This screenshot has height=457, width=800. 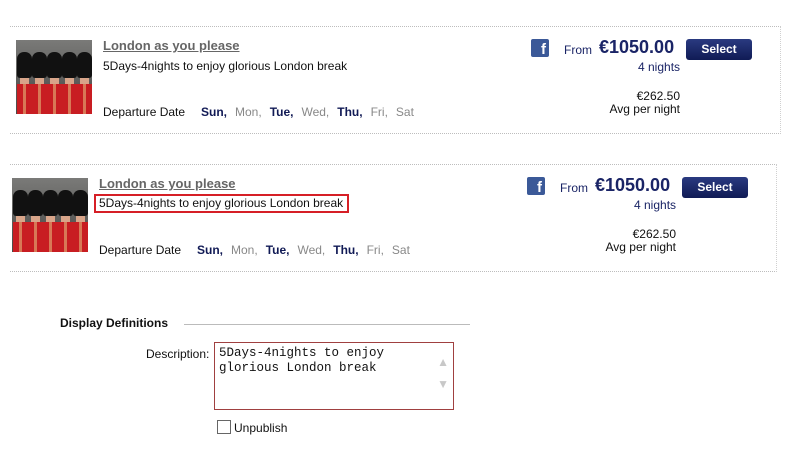 What do you see at coordinates (224, 427) in the screenshot?
I see `unpublish-checkbox` at bounding box center [224, 427].